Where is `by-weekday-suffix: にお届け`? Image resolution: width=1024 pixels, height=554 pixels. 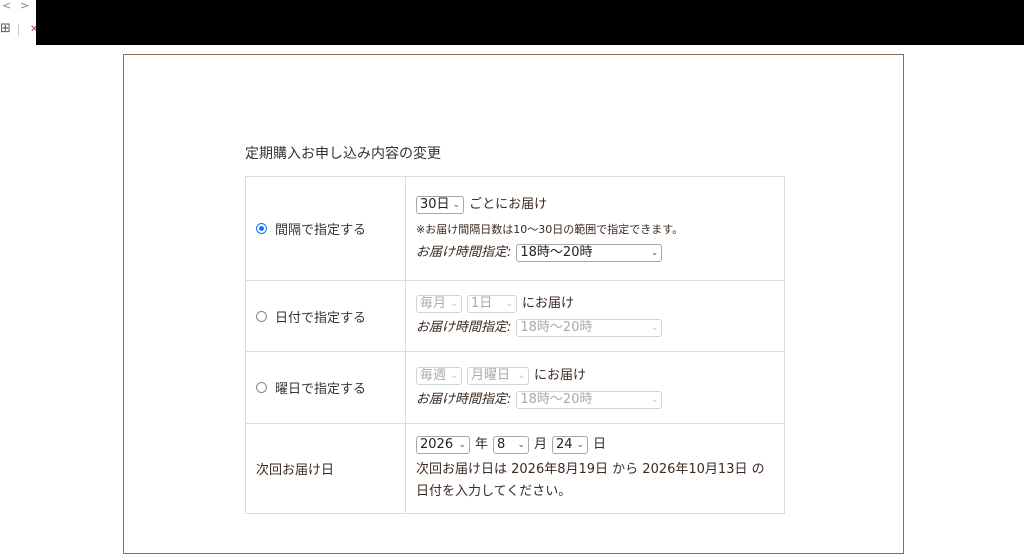
by-weekday-suffix: にお届け is located at coordinates (560, 375).